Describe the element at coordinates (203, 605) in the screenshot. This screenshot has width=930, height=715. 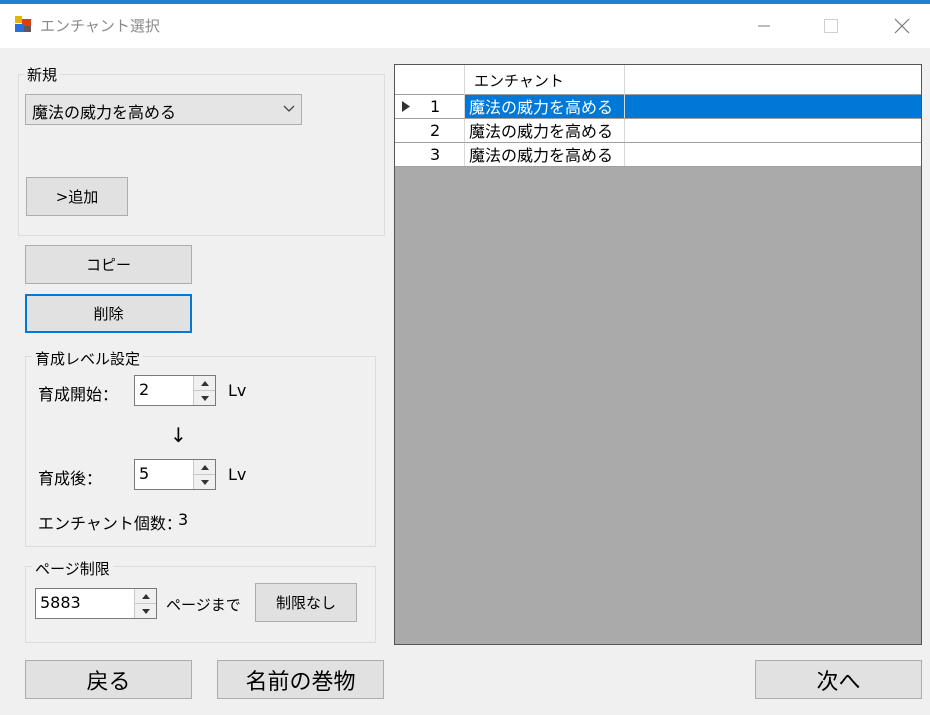
I see `page-limit-suffix: ページまで` at that location.